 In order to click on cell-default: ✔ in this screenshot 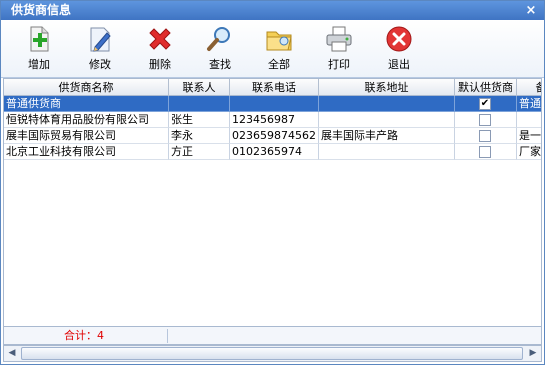, I will do `click(486, 104)`.